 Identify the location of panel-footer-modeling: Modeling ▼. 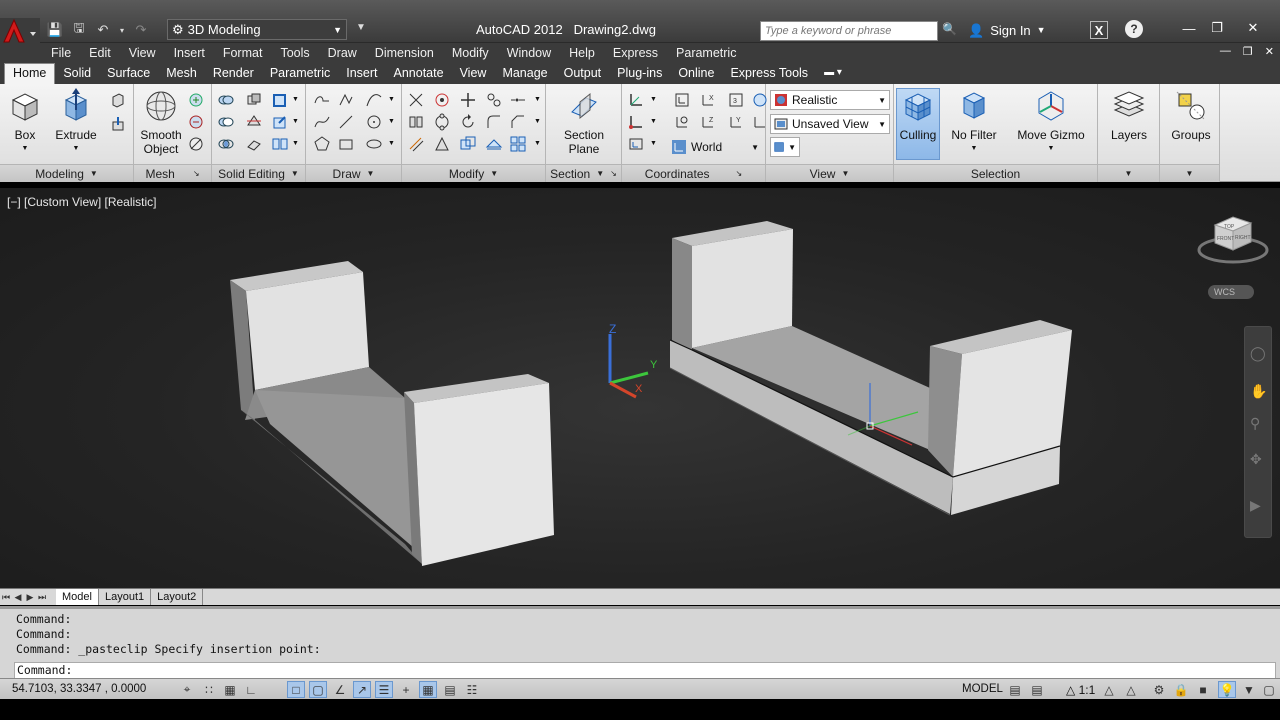
(66, 173).